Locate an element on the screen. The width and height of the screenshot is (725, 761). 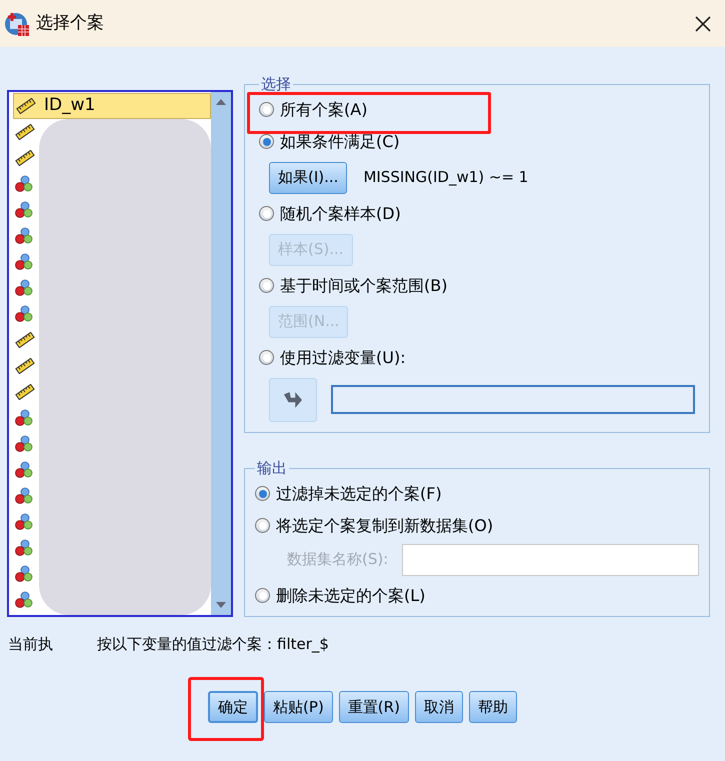
radio-option: 如果条件满足(C) is located at coordinates (477, 142).